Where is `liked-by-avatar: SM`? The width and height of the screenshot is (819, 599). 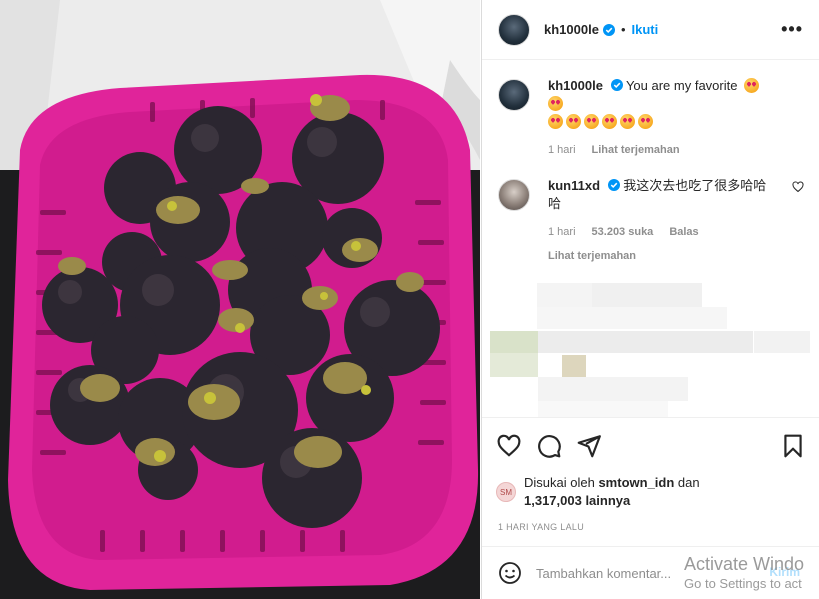
liked-by-avatar: SM is located at coordinates (506, 492).